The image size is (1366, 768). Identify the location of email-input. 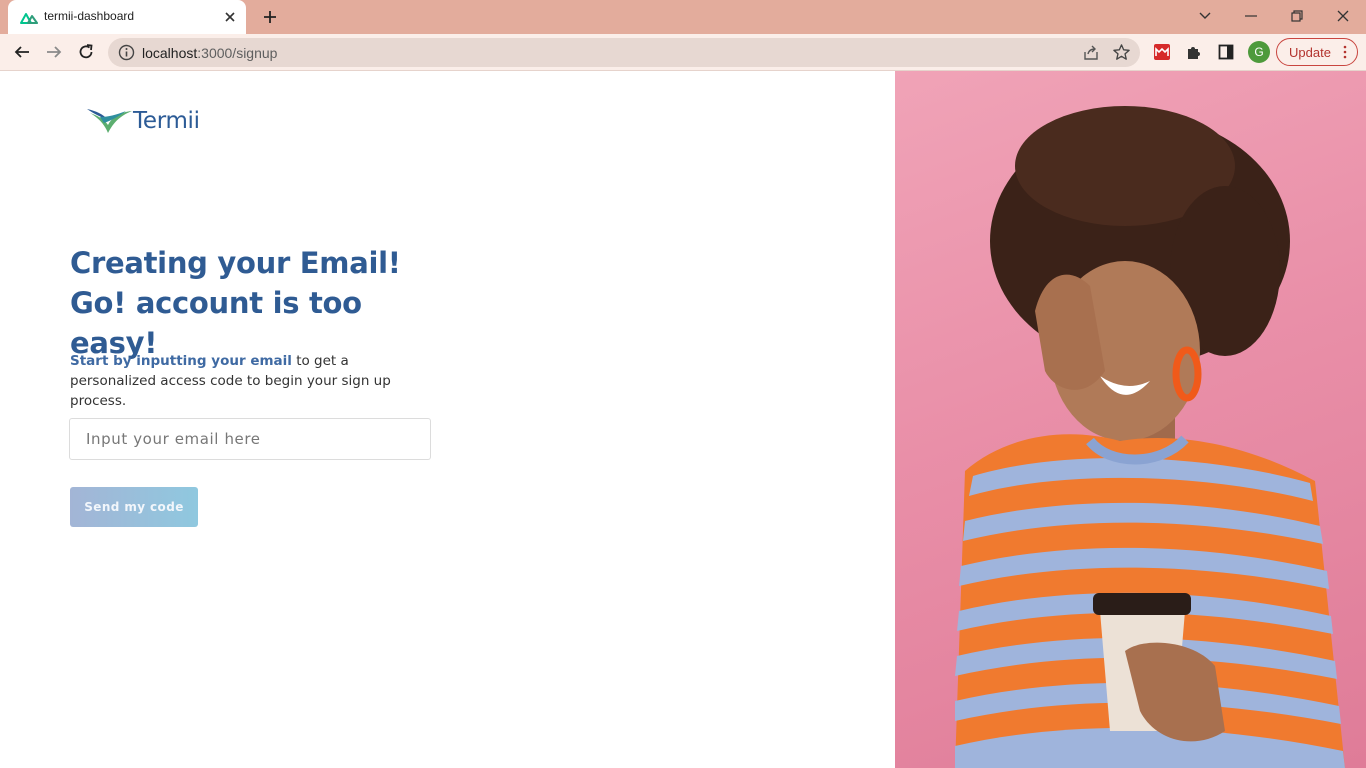
(250, 439).